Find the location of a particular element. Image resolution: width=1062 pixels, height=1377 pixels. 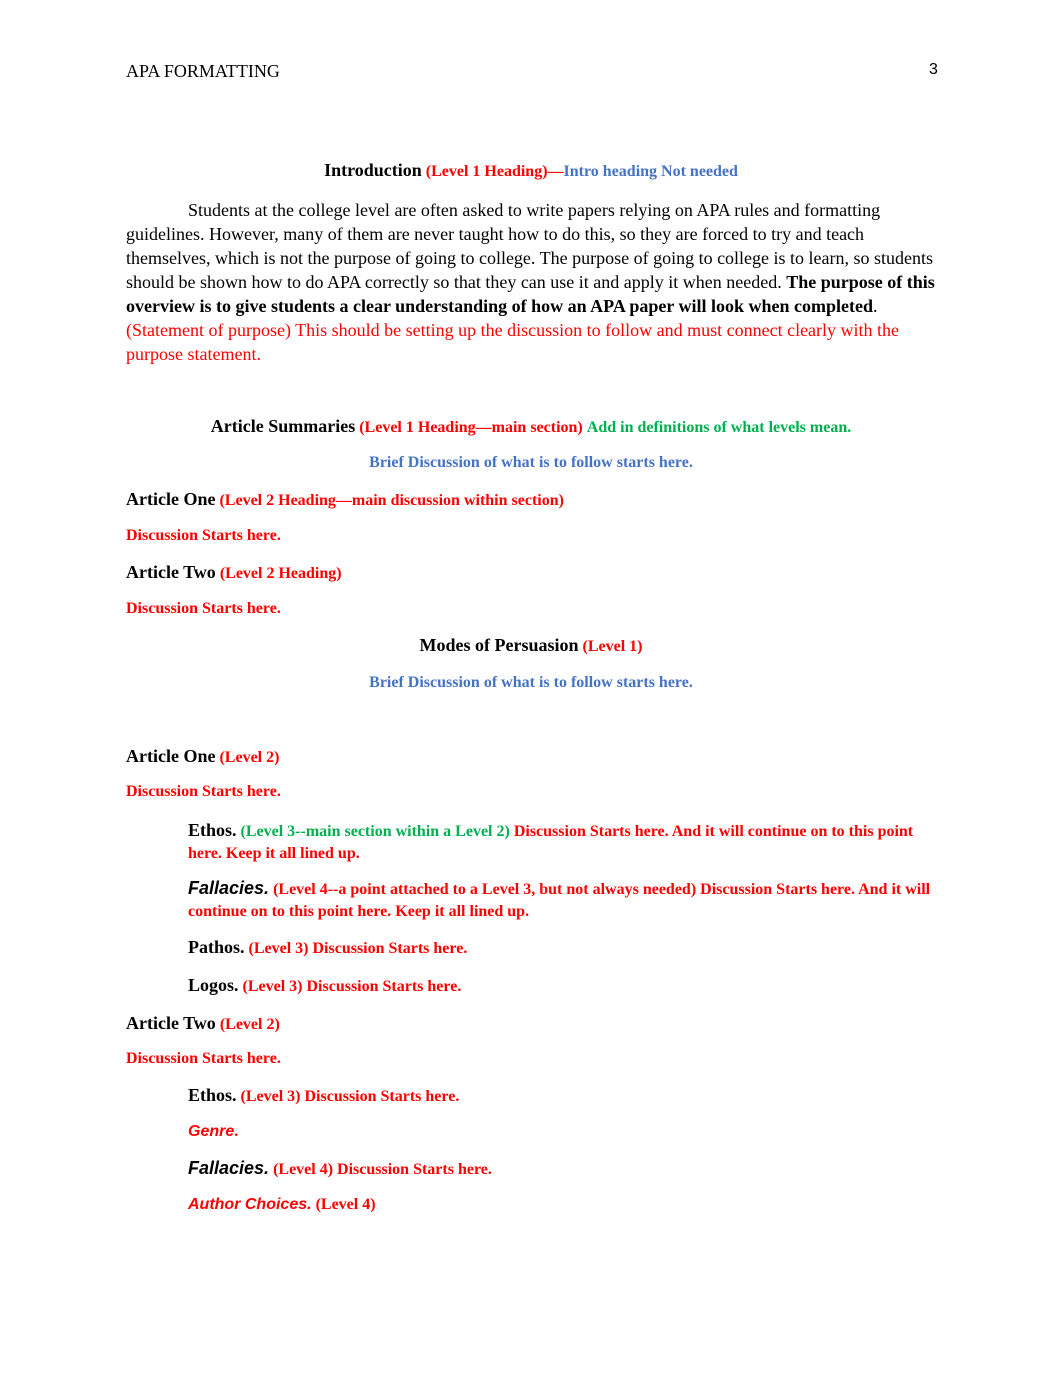

running-head: APA FORMATTING is located at coordinates (203, 71).